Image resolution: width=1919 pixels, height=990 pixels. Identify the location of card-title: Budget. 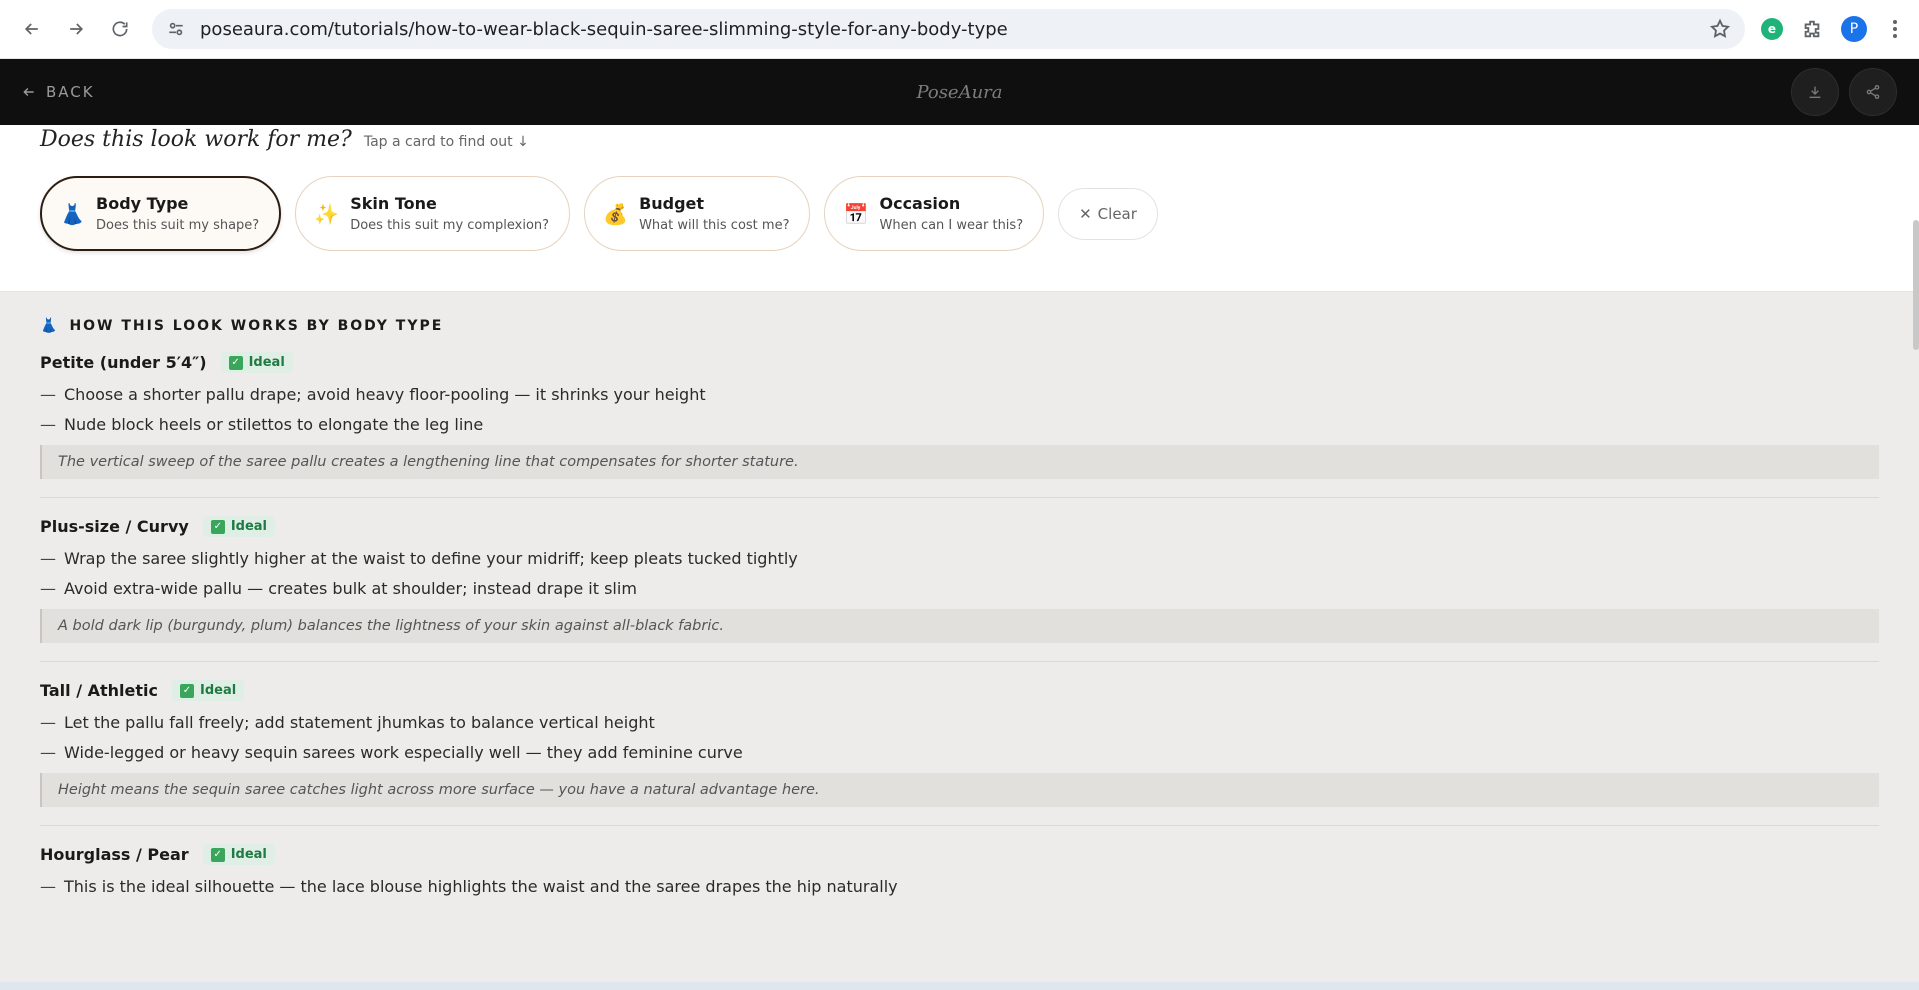
(672, 203).